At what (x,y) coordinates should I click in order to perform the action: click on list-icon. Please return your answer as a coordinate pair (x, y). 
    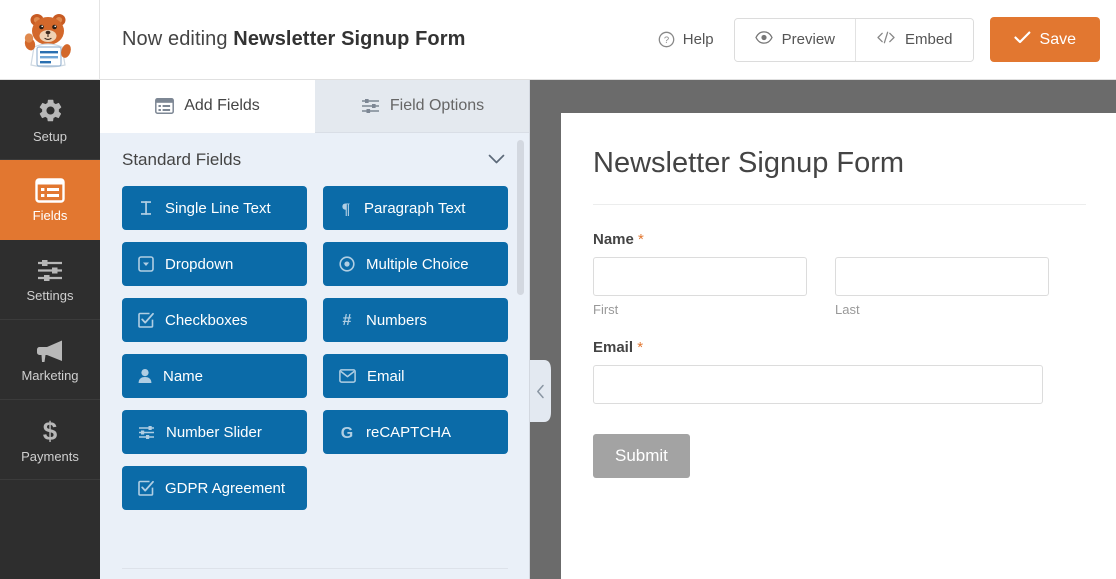
    Looking at the image, I should click on (50, 190).